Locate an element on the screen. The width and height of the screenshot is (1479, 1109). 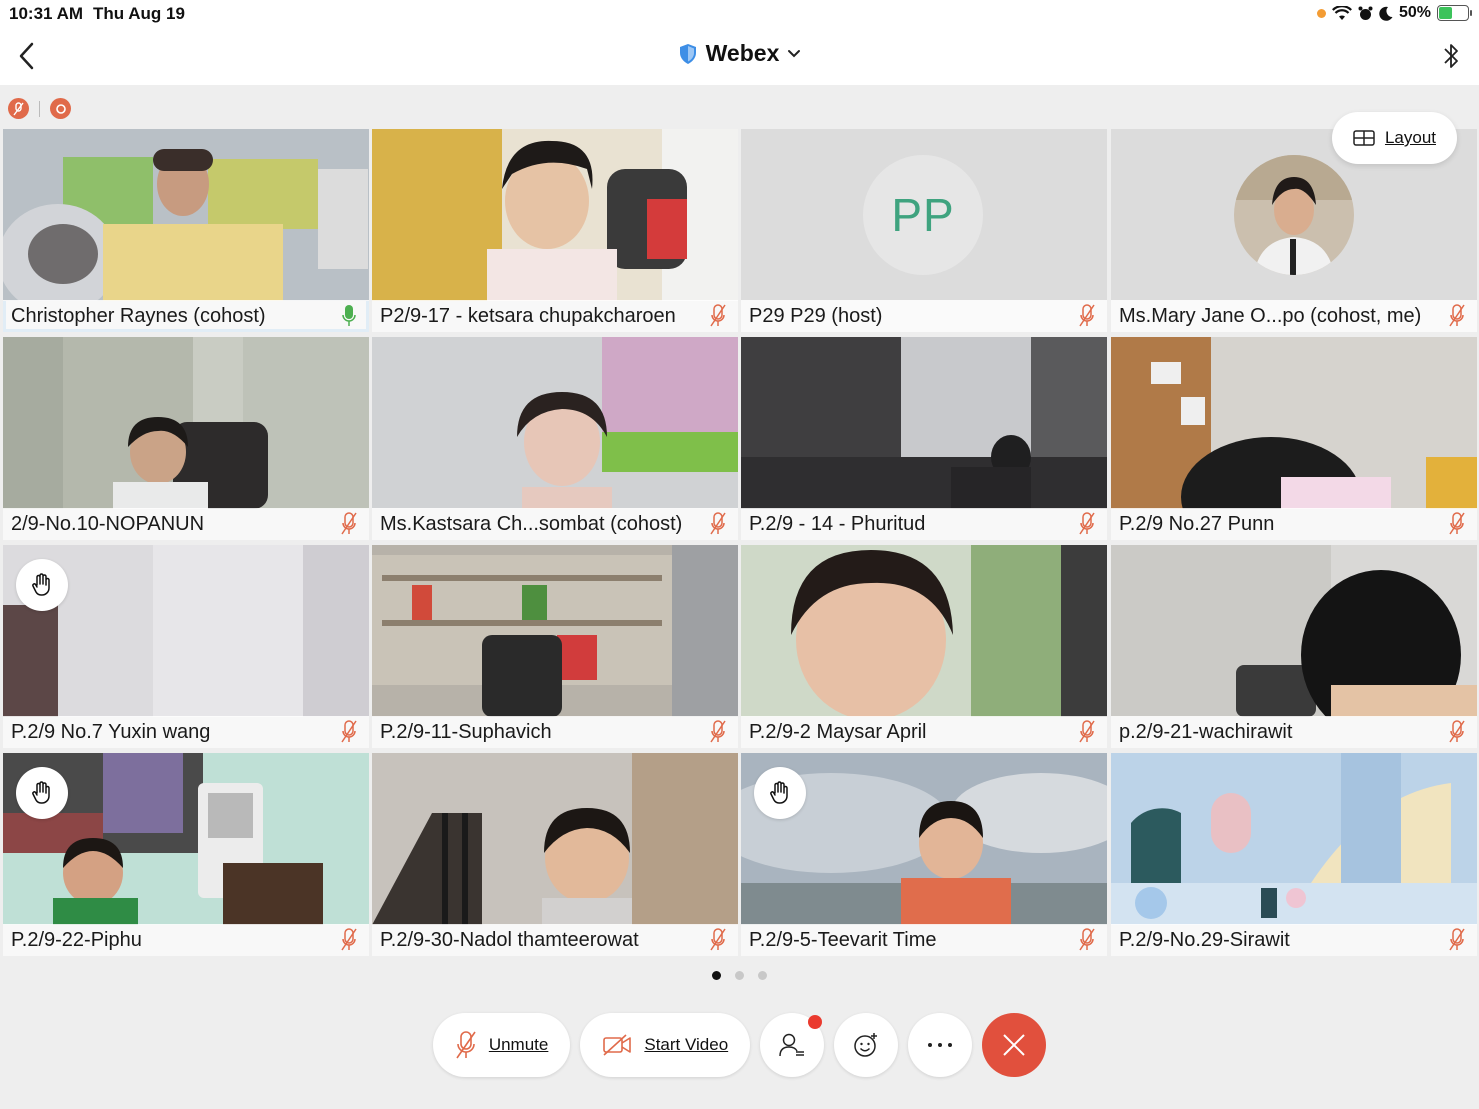
end-call-icon is located at coordinates (1014, 1045).